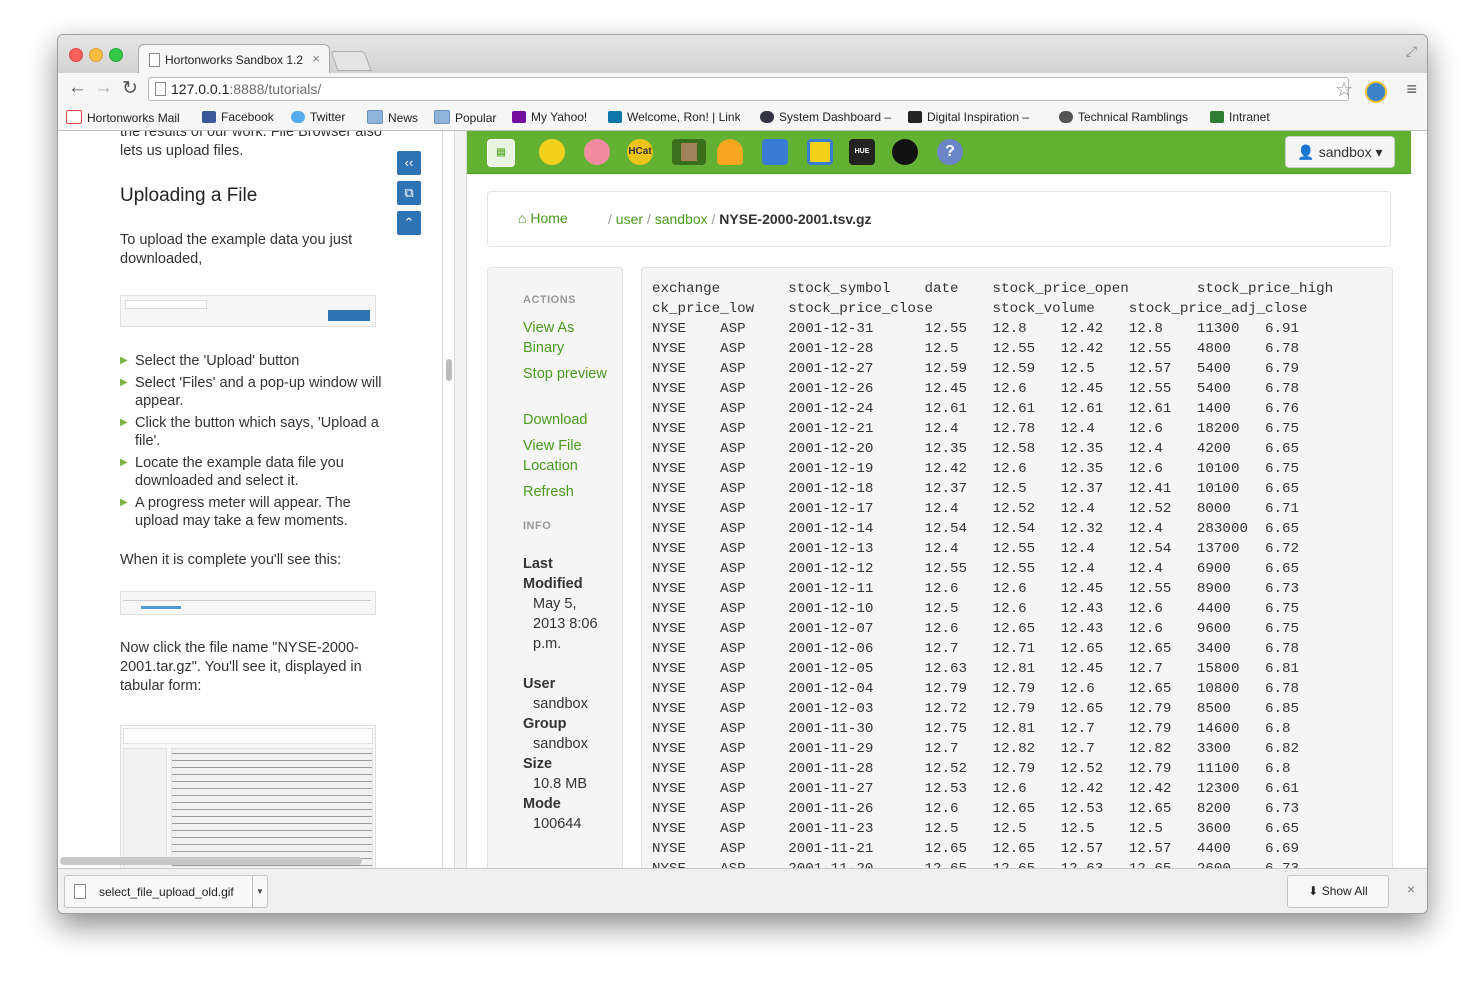  Describe the element at coordinates (522, 218) in the screenshot. I see `home-icon: ⌂` at that location.